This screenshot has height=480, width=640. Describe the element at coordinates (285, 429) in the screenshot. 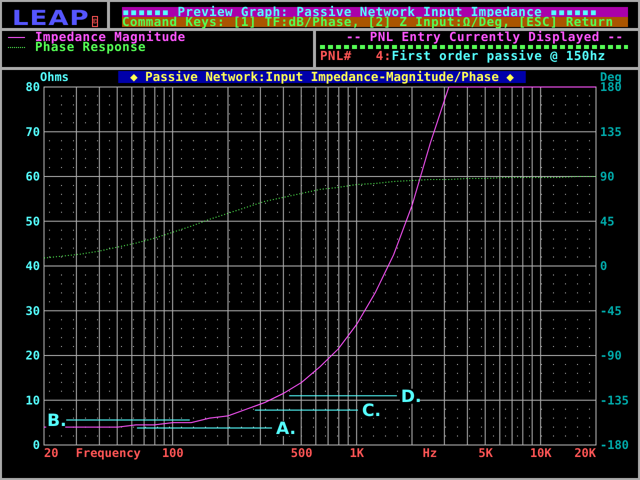

I see `annotation-label: A.` at that location.